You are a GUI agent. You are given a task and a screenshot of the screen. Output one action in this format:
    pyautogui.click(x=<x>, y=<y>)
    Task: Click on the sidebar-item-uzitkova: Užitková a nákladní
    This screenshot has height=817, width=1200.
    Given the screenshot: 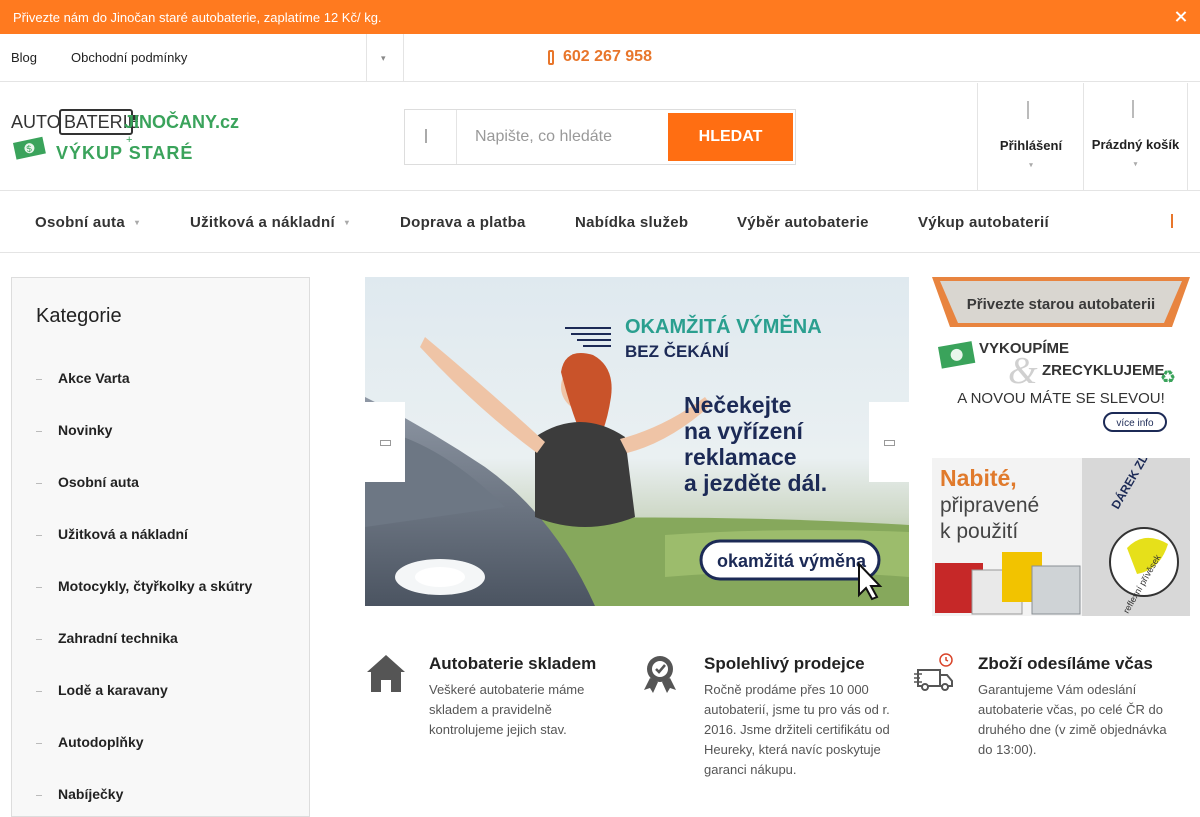 What is the action you would take?
    pyautogui.click(x=112, y=534)
    